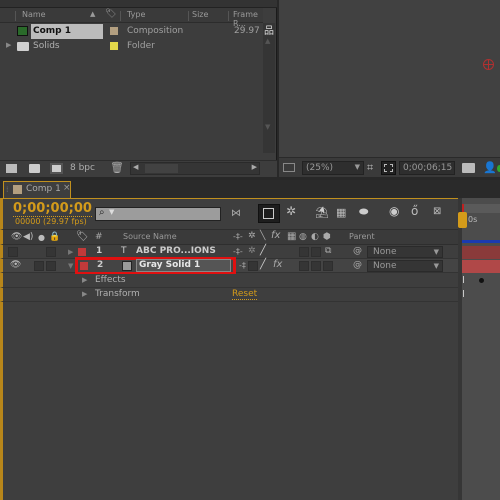 Image resolution: width=500 pixels, height=500 pixels. Describe the element at coordinates (41, 237) in the screenshot. I see `solo-icon: ●` at that location.